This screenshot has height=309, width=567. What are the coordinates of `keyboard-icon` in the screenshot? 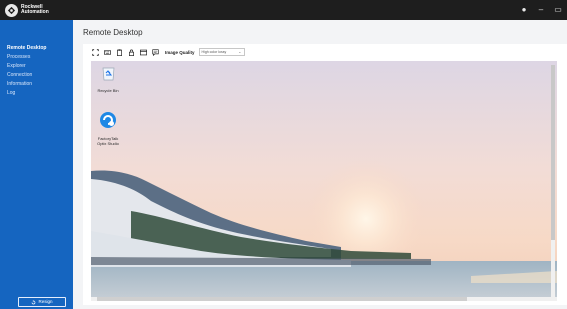 It's located at (107, 52).